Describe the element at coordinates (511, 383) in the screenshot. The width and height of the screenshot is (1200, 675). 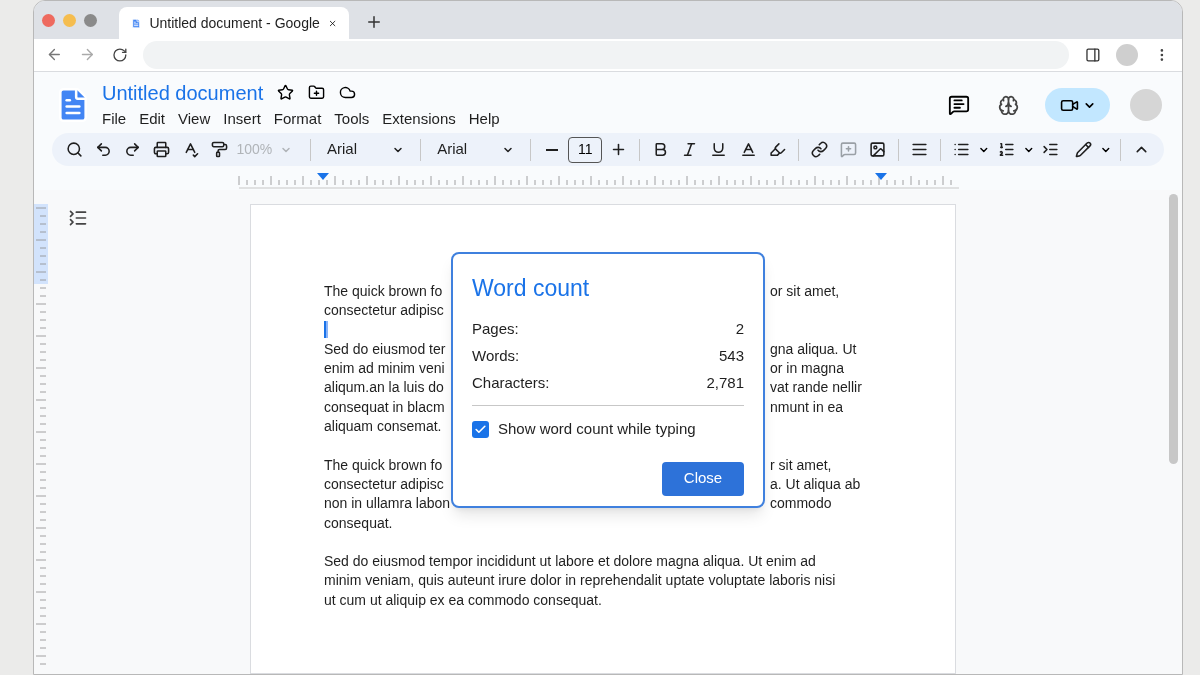
I see `stat-label: Characters:` at that location.